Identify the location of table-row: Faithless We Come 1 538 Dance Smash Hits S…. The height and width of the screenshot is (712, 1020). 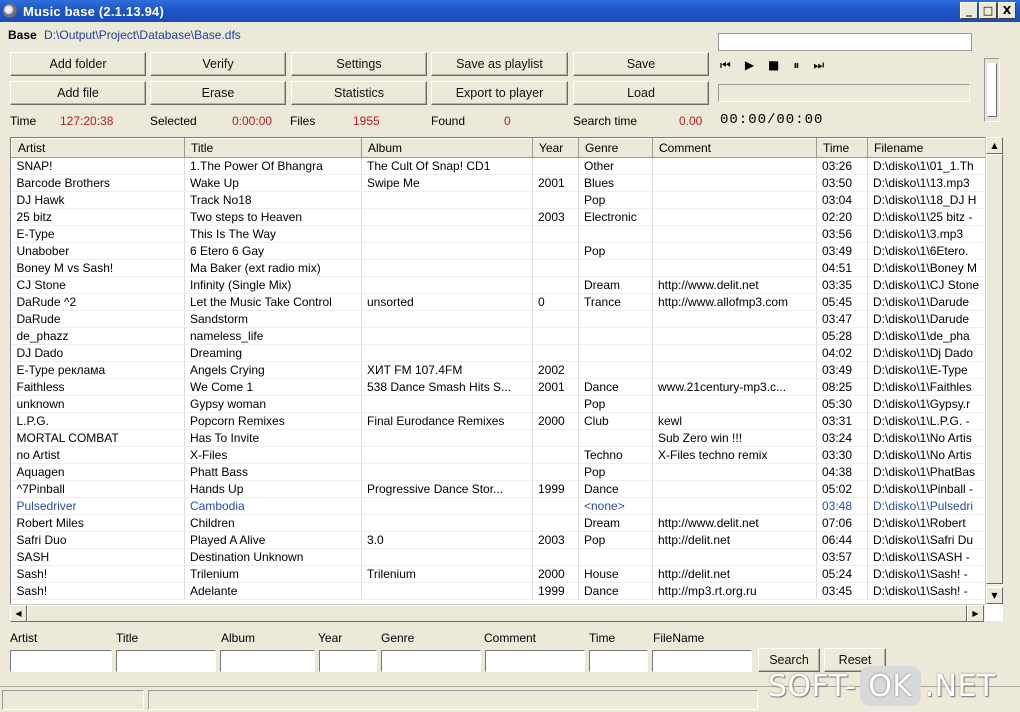
(498, 387).